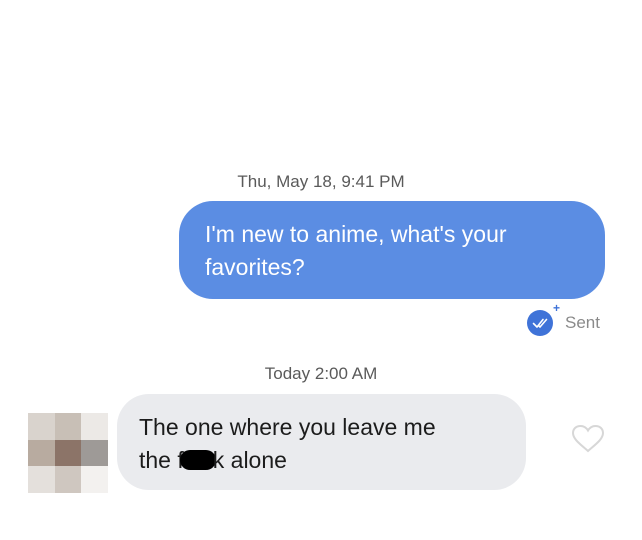 The width and height of the screenshot is (642, 540). I want to click on incoming-text-after-censor: k alone, so click(249, 460).